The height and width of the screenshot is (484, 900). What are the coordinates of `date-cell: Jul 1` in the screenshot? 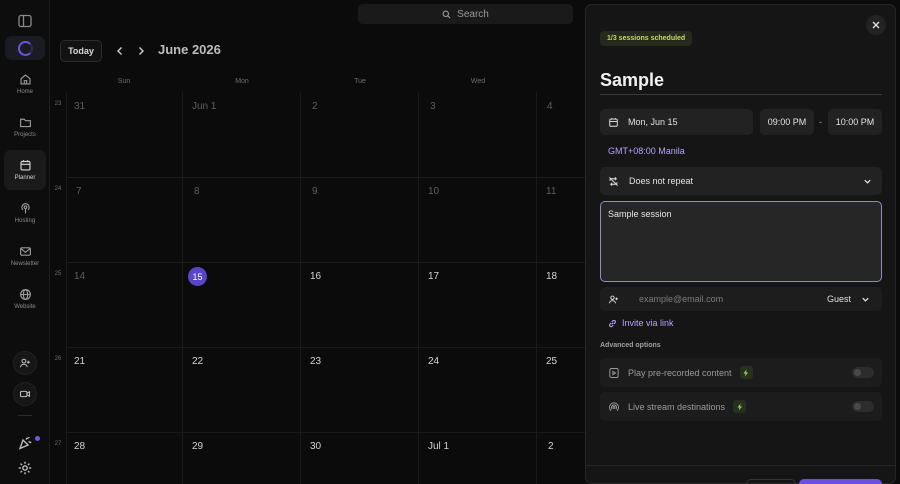 It's located at (438, 446).